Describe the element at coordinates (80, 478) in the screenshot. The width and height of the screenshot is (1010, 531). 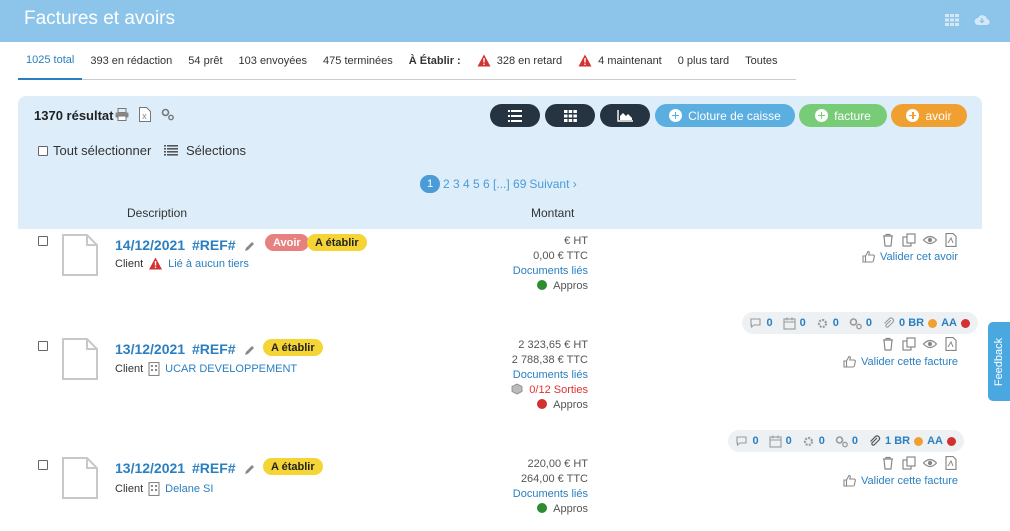
I see `document-icon` at that location.